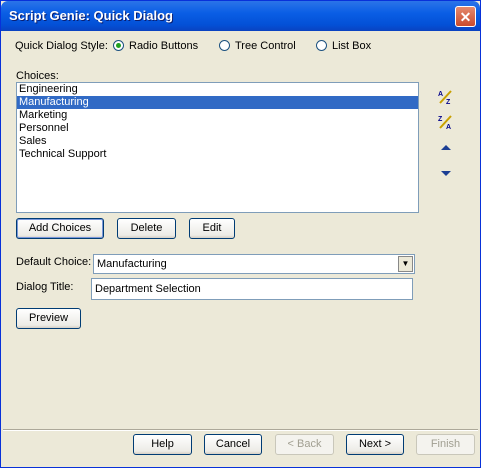  I want to click on help-button: Help, so click(162, 444).